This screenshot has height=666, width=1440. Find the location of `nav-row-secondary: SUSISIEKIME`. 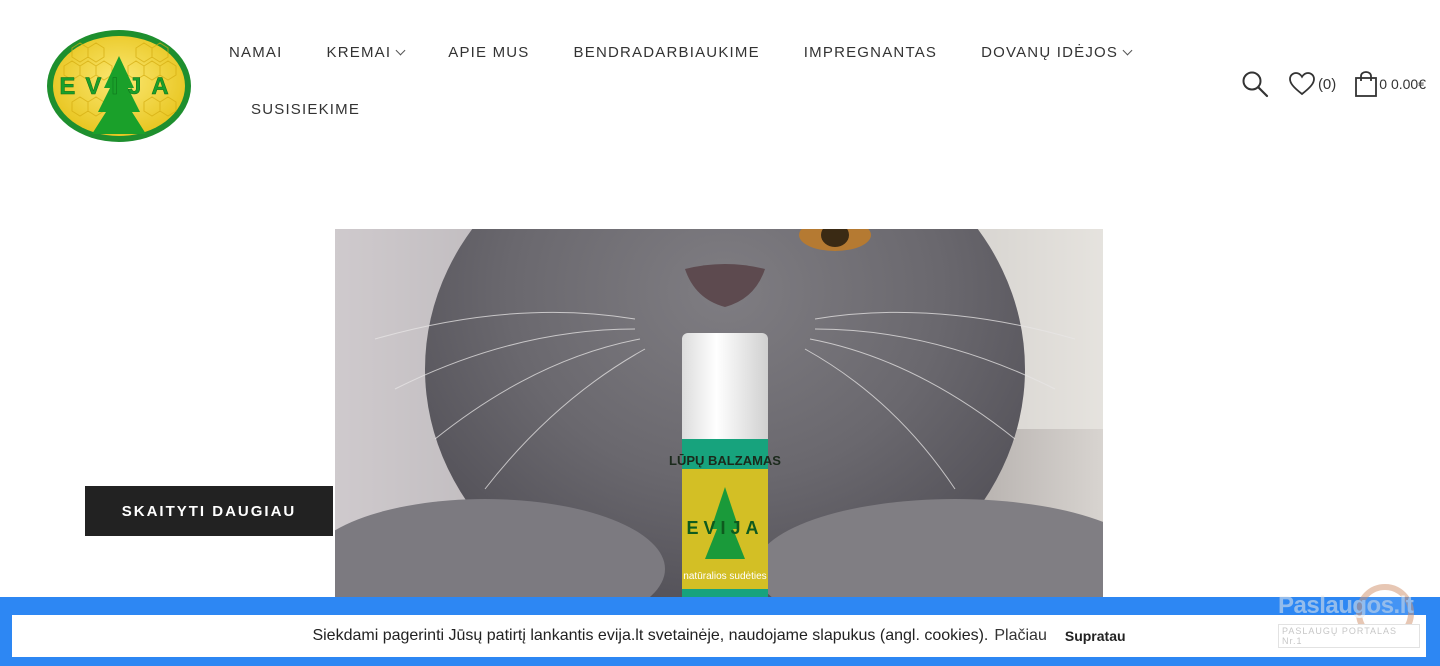

nav-row-secondary: SUSISIEKIME is located at coordinates (707, 109).